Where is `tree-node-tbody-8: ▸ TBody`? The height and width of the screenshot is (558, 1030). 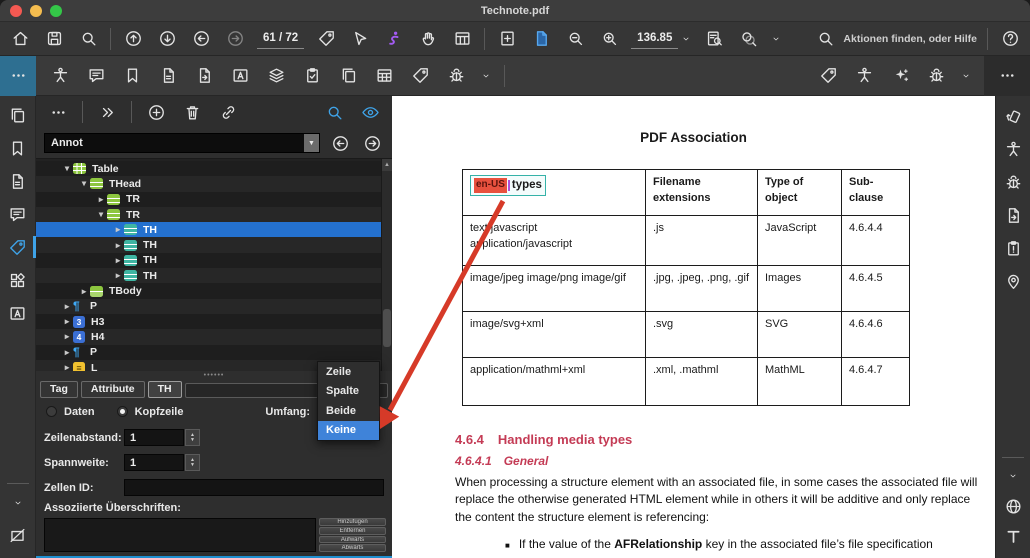
tree-node-tbody-8: ▸ TBody is located at coordinates (208, 291).